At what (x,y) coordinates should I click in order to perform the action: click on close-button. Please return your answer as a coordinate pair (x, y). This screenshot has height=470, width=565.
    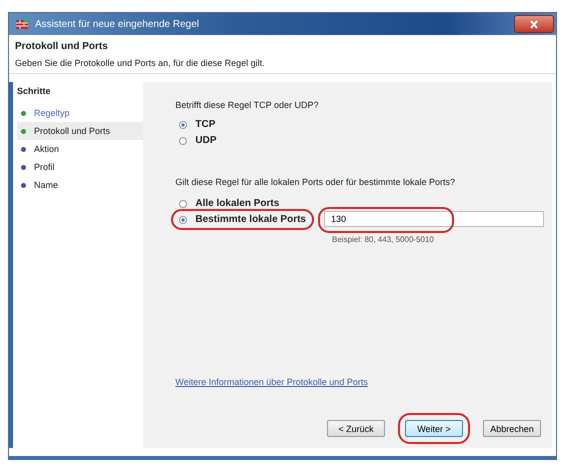
    Looking at the image, I should click on (534, 24).